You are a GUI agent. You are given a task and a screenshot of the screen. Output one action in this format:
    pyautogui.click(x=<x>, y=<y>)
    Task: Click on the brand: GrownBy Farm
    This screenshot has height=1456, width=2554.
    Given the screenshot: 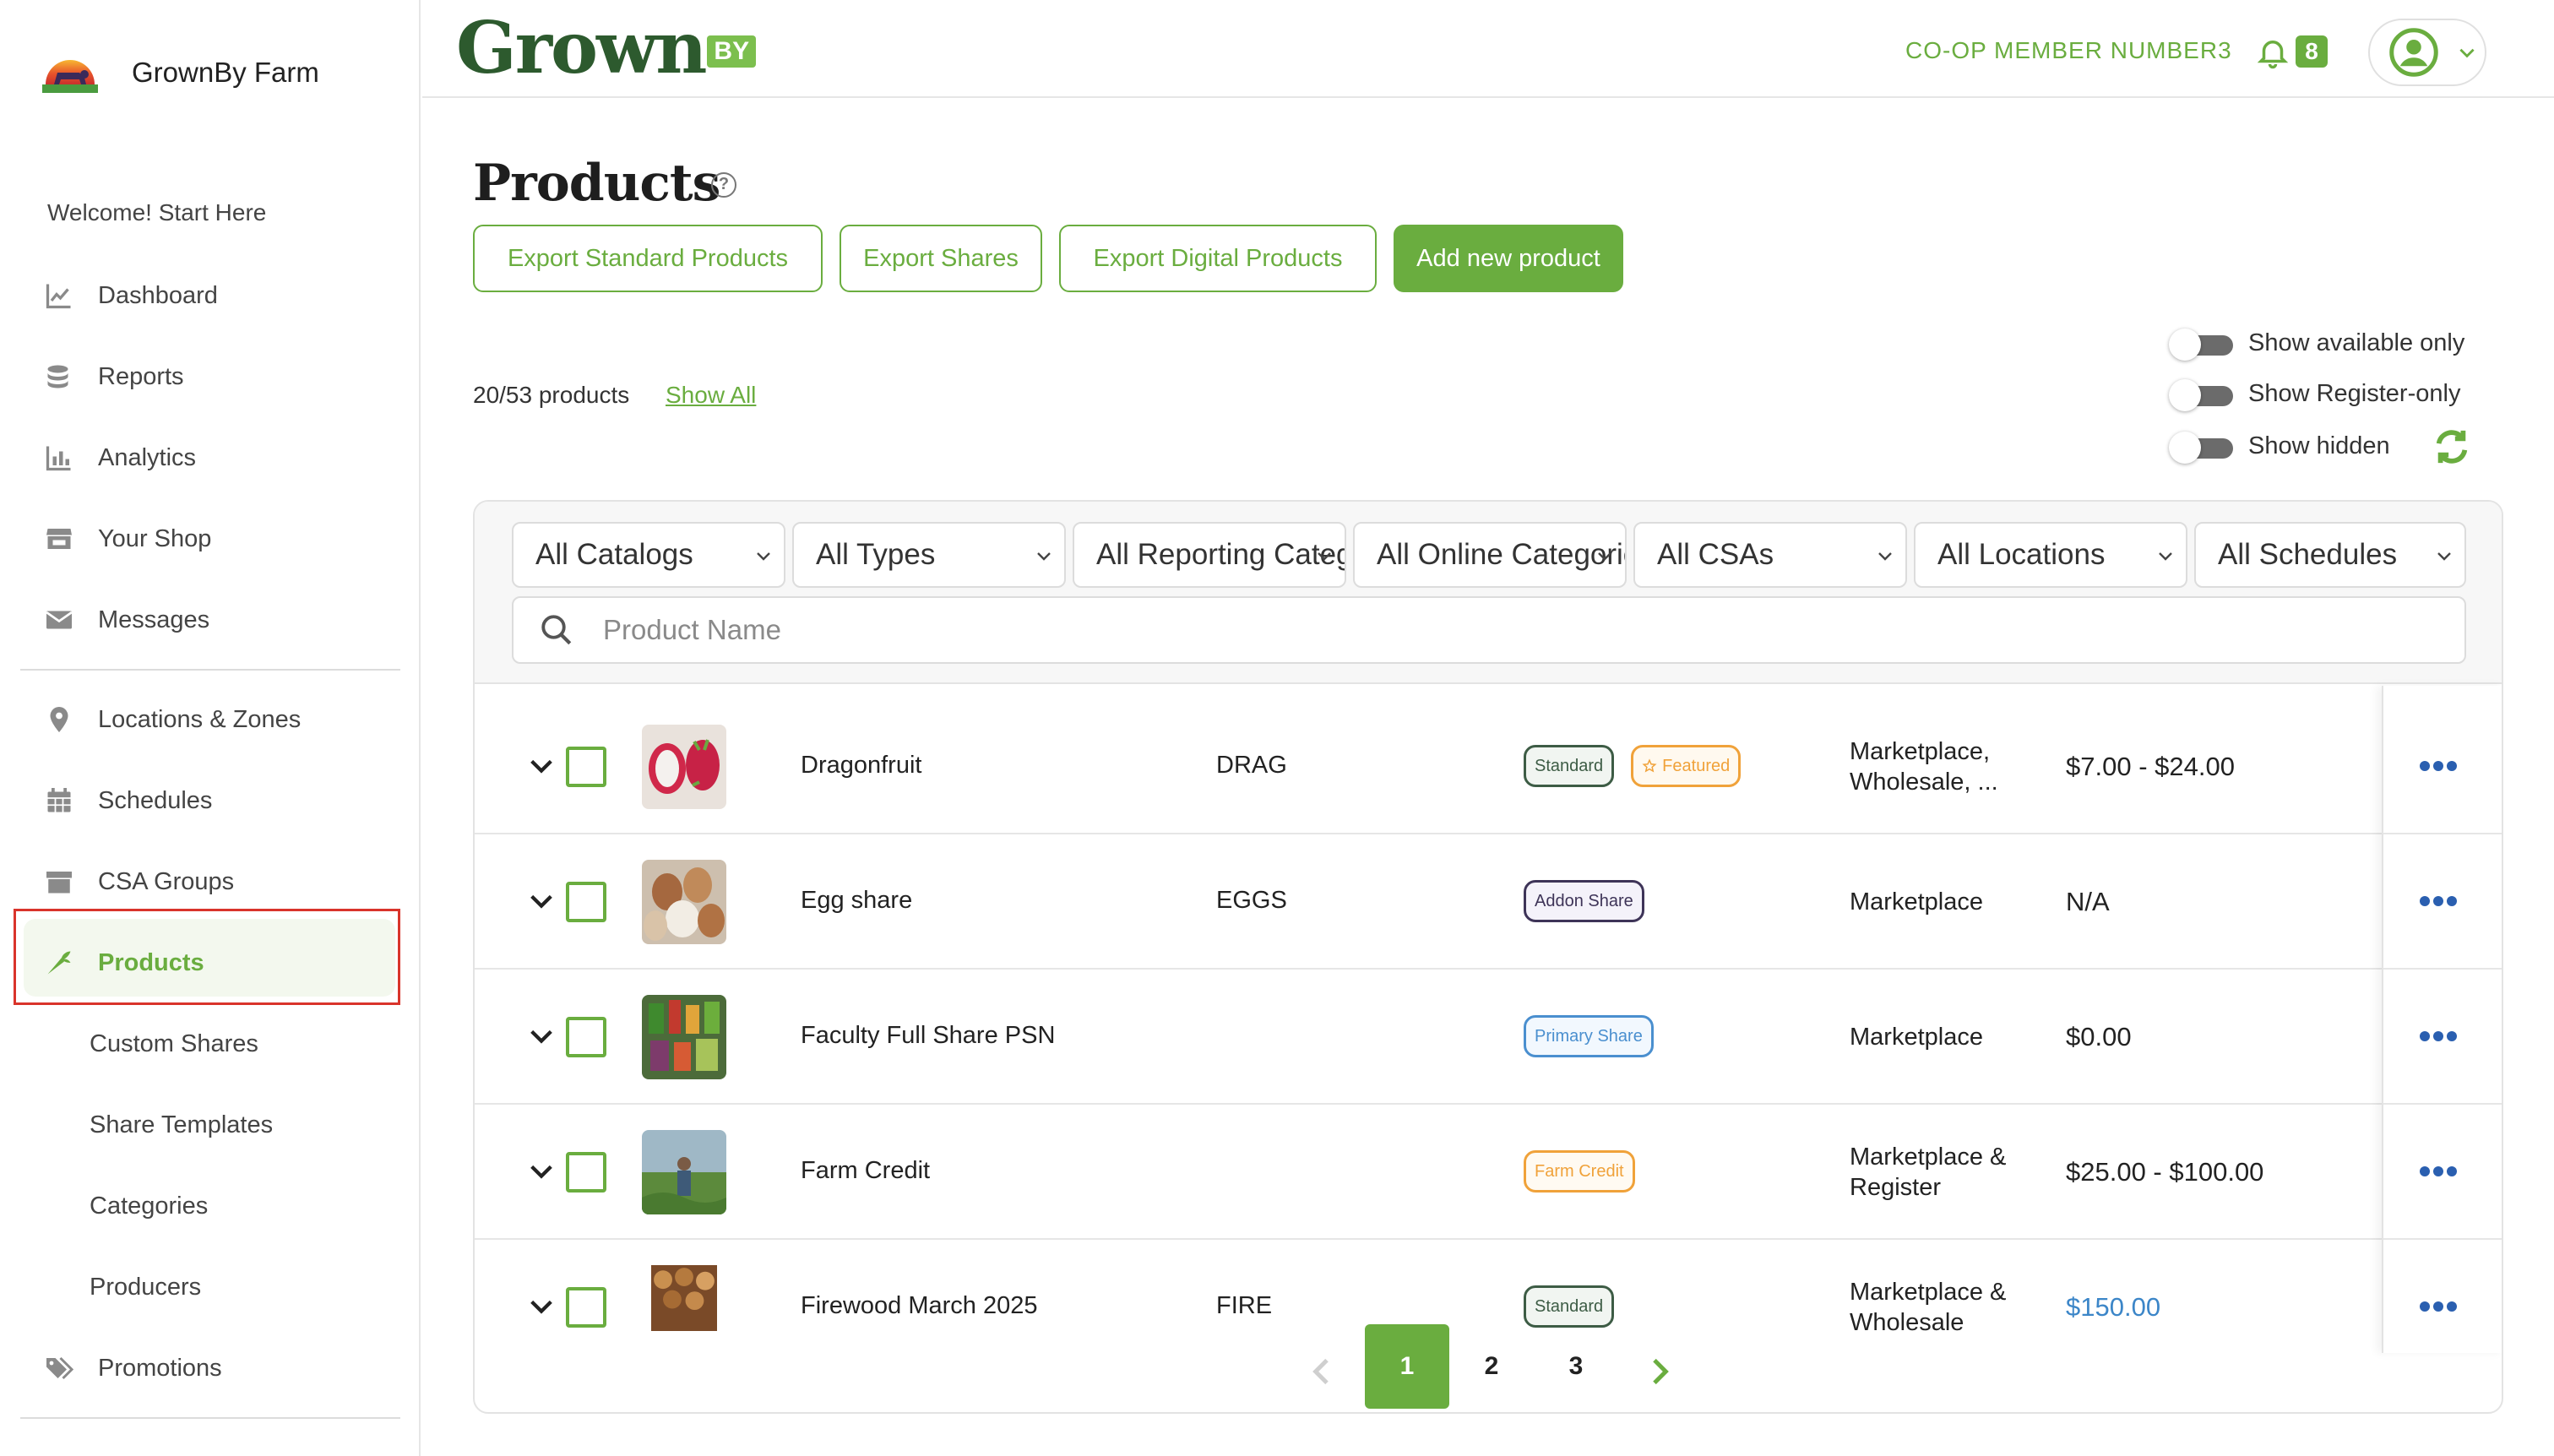 What is the action you would take?
    pyautogui.click(x=180, y=72)
    